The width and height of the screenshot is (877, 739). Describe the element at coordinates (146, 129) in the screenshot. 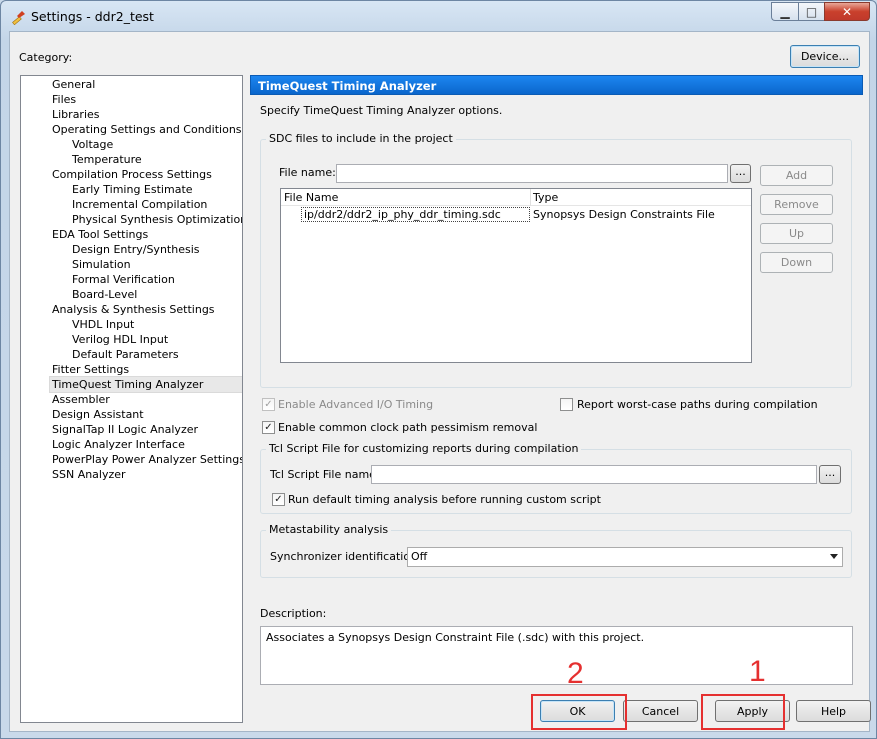

I see `tree-item: Operating Settings and Conditions` at that location.